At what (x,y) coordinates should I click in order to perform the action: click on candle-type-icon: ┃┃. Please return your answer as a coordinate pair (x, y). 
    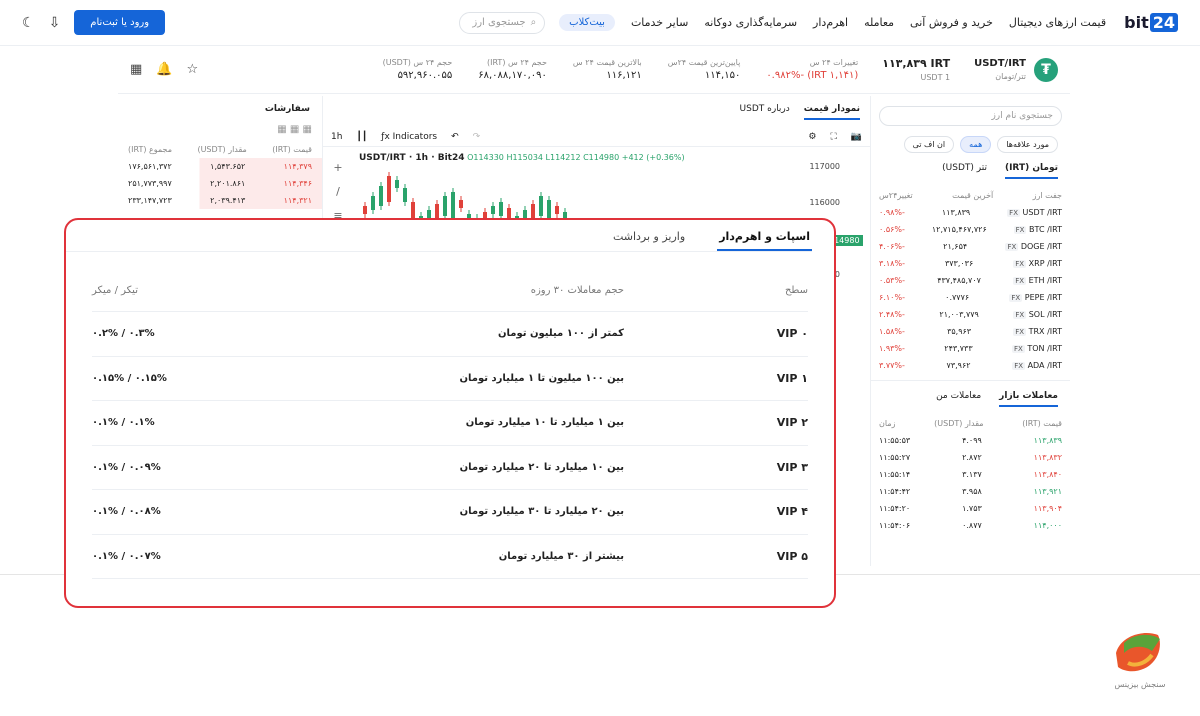
    Looking at the image, I should click on (361, 137).